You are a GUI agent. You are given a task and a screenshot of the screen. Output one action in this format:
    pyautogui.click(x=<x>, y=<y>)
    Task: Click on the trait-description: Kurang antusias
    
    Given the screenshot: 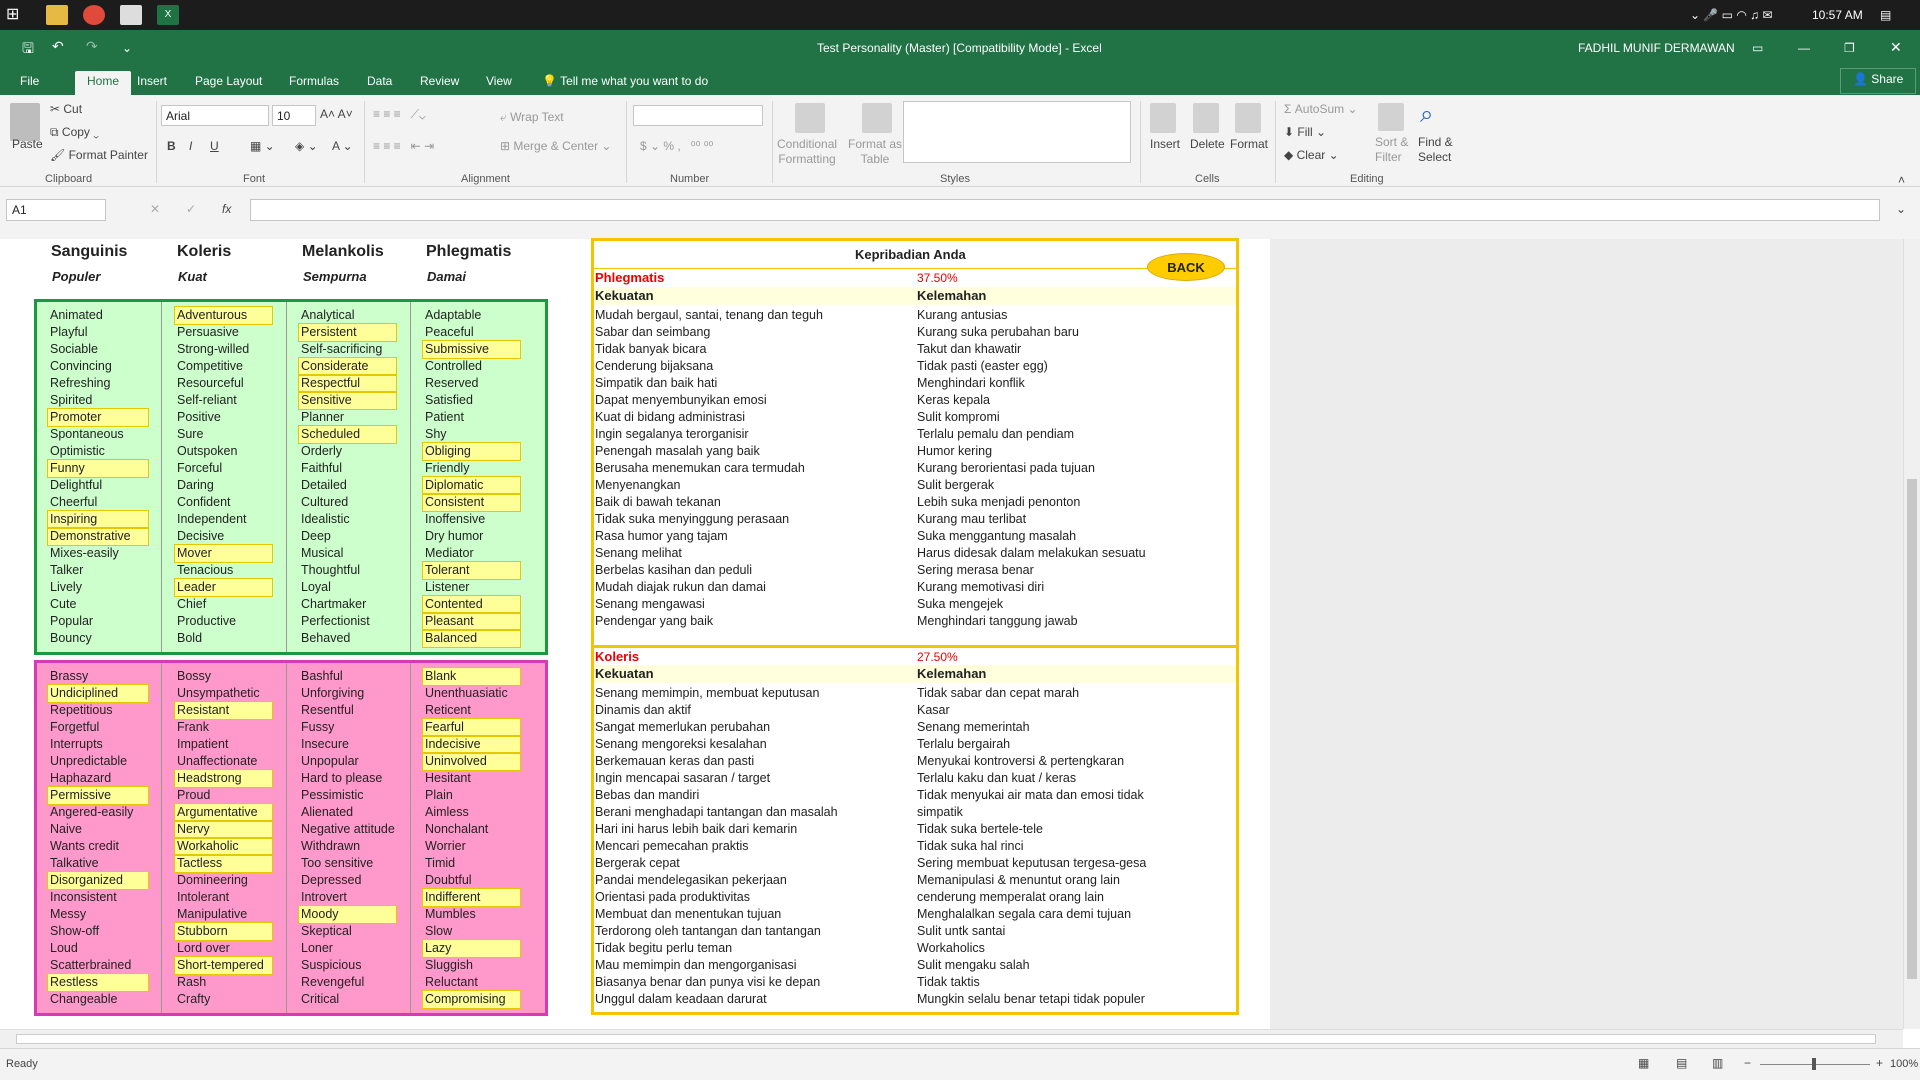 What is the action you would take?
    pyautogui.click(x=962, y=315)
    